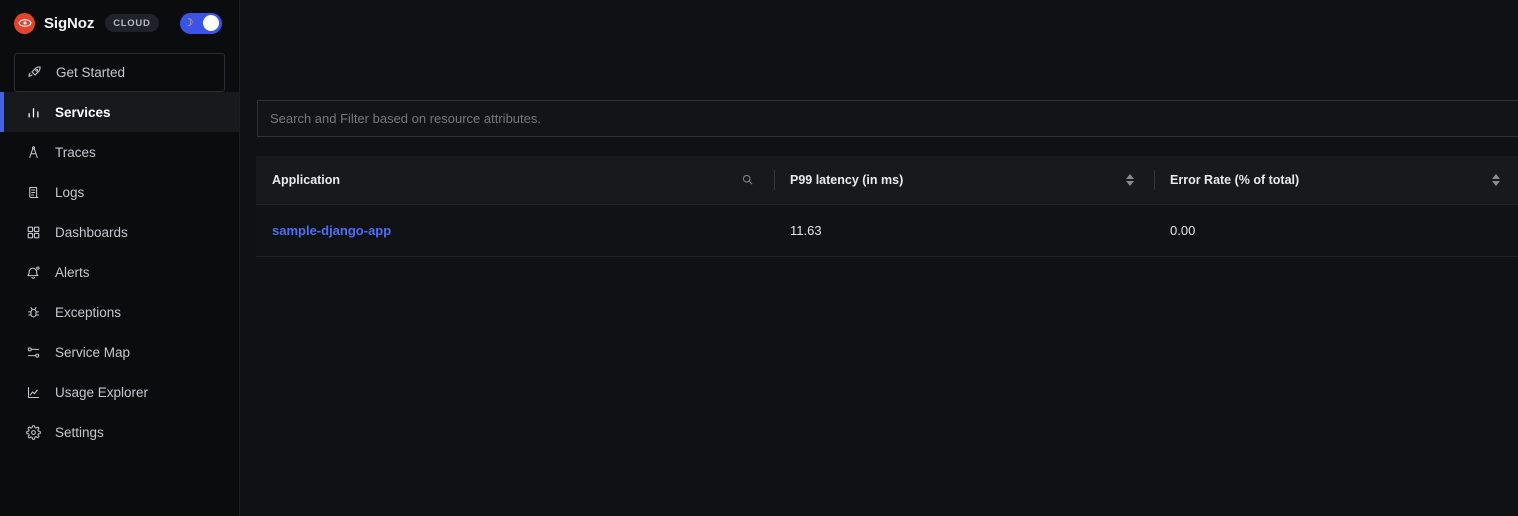 The height and width of the screenshot is (516, 1518). I want to click on sidebar-item-label: Traces, so click(75, 152).